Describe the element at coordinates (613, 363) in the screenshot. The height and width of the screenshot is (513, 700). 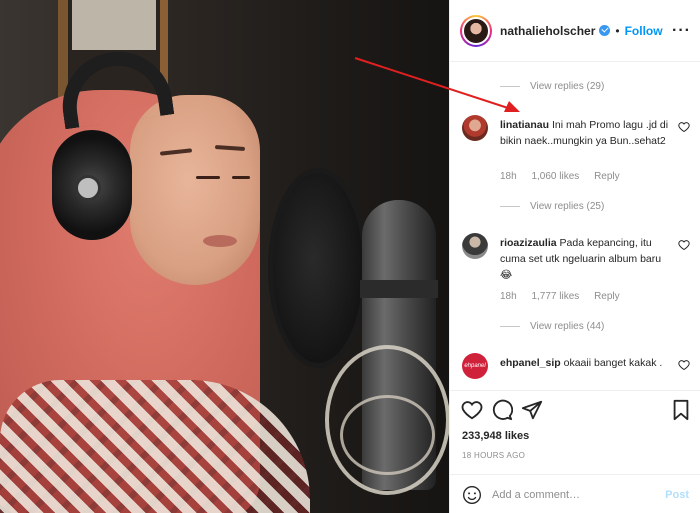
I see `comment-body: okaaii banget kakak .` at that location.